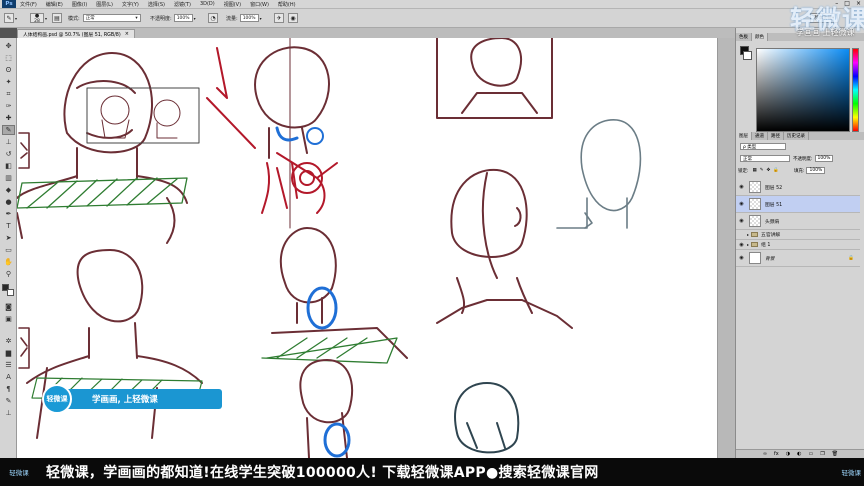 The image size is (864, 486). What do you see at coordinates (744, 136) in the screenshot?
I see `tab-layers: 图层` at bounding box center [744, 136].